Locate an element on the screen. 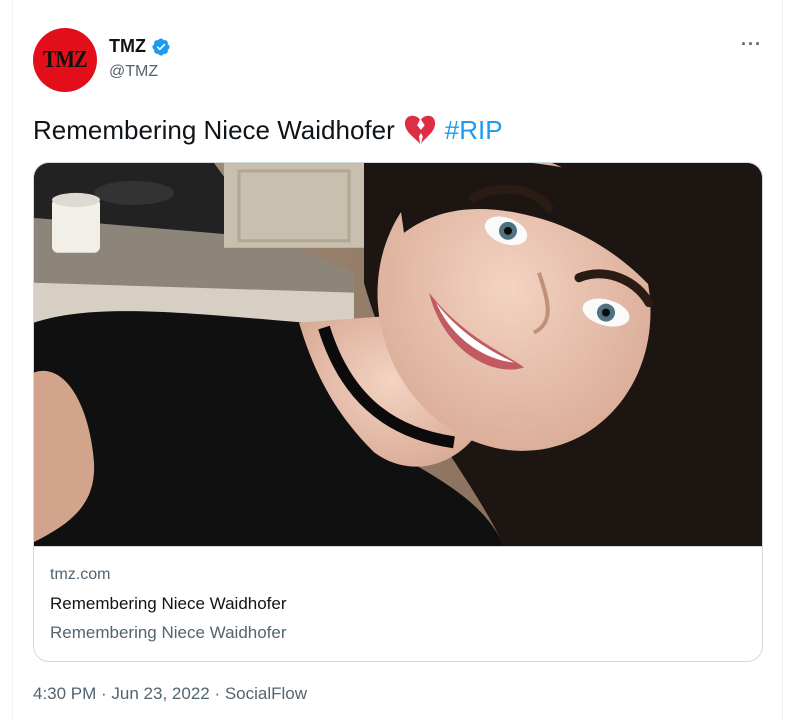  tweet-time: 4:30 PM is located at coordinates (64, 693).